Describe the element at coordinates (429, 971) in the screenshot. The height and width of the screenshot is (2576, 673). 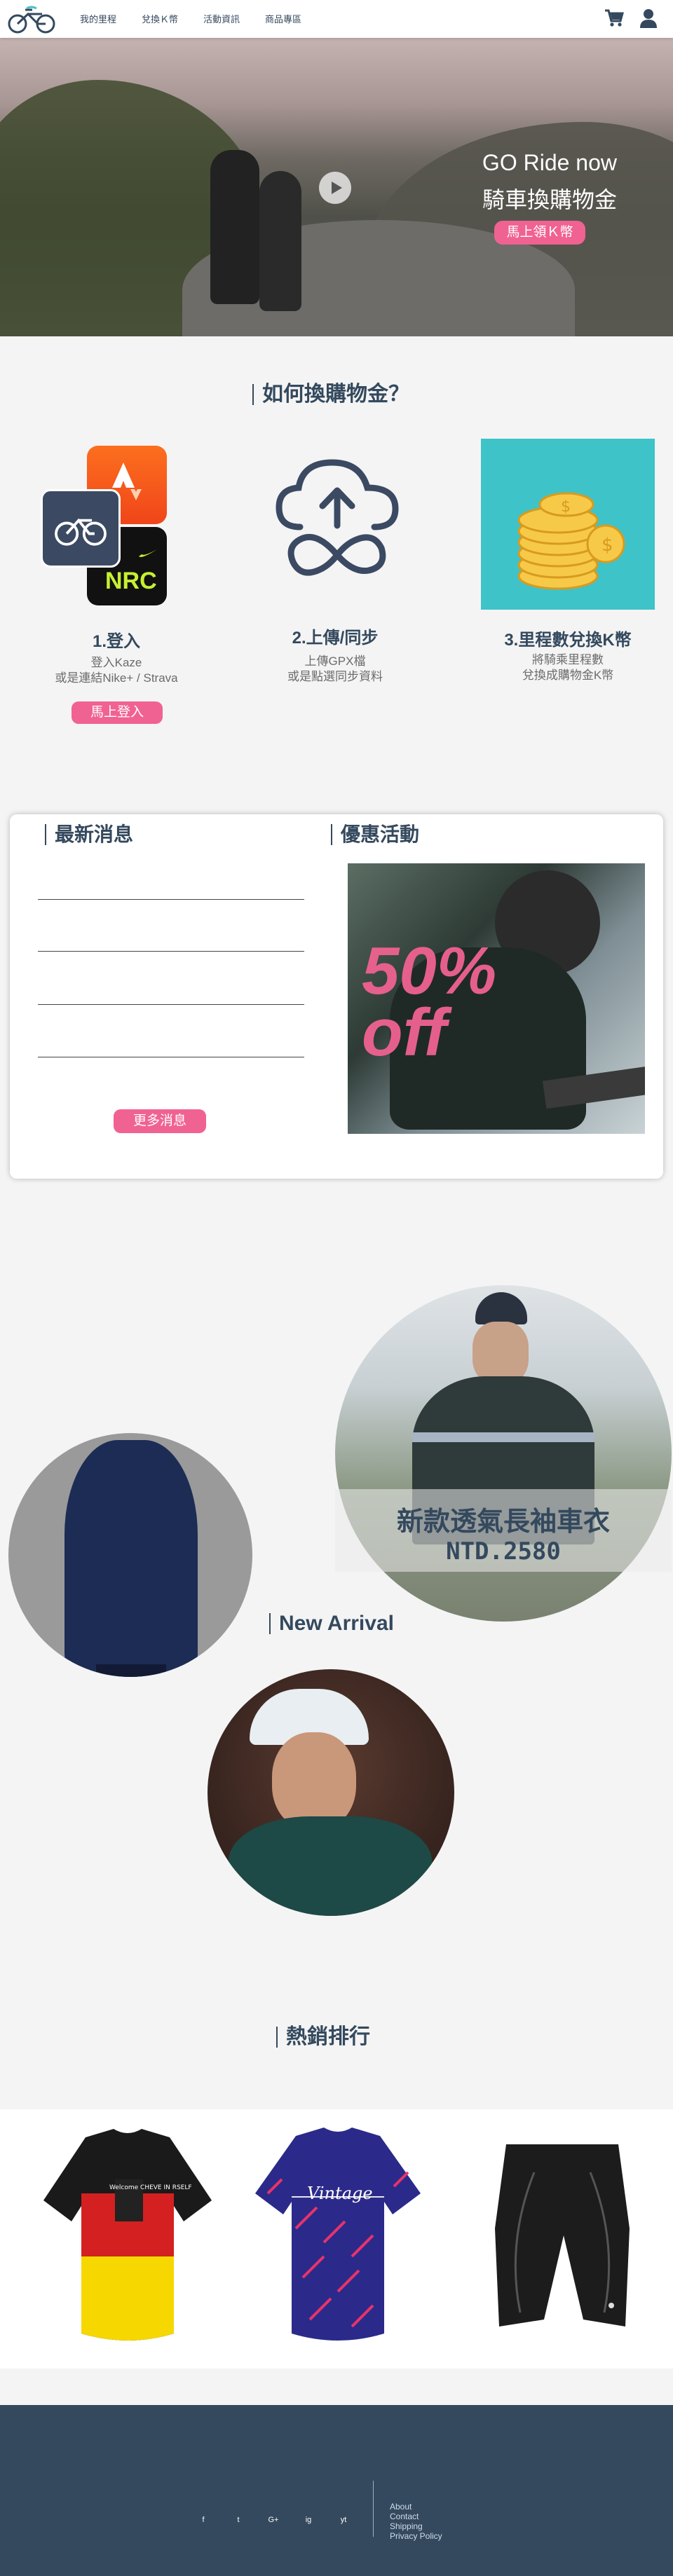
I see `promo-text-line-1: 50%` at that location.